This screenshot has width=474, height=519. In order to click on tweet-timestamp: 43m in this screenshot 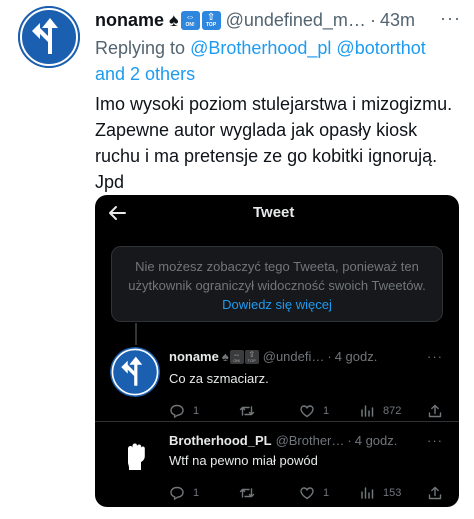, I will do `click(397, 20)`.